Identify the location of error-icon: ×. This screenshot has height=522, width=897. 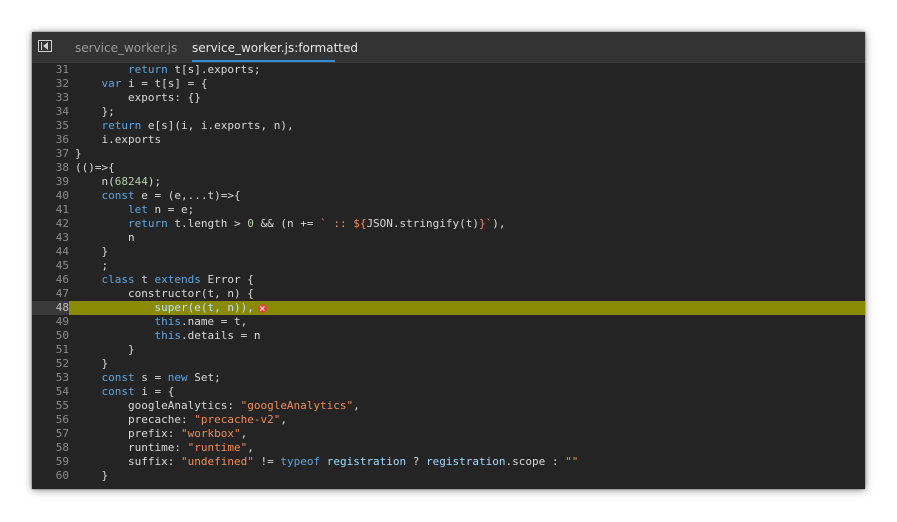
(262, 308).